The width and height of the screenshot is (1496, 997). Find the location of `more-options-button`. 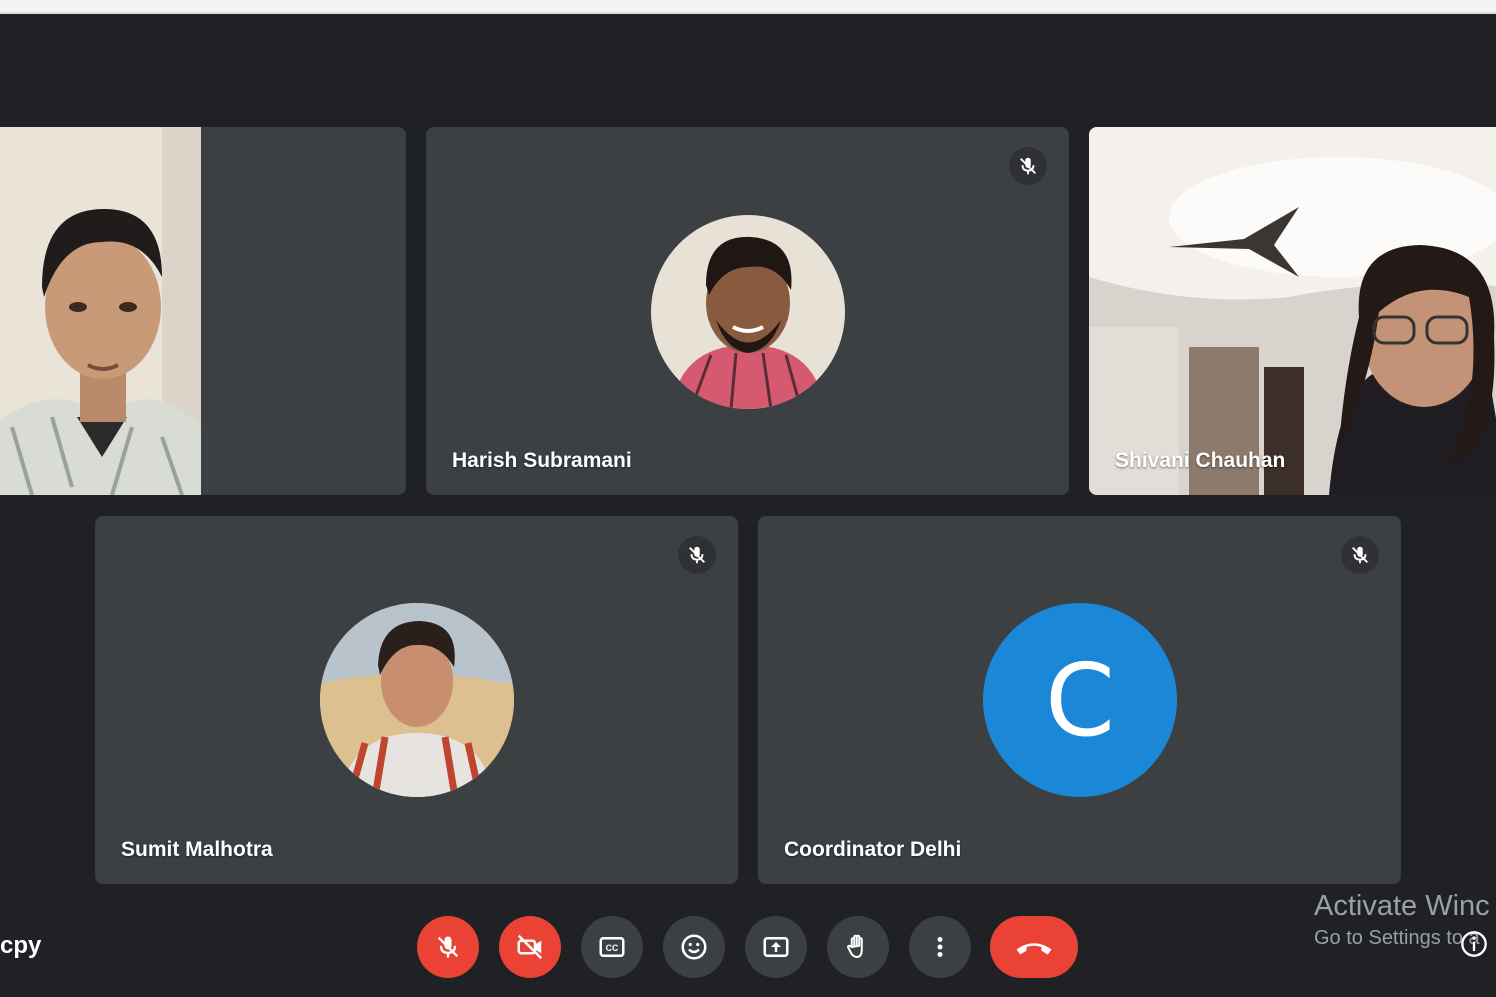

more-options-button is located at coordinates (940, 947).